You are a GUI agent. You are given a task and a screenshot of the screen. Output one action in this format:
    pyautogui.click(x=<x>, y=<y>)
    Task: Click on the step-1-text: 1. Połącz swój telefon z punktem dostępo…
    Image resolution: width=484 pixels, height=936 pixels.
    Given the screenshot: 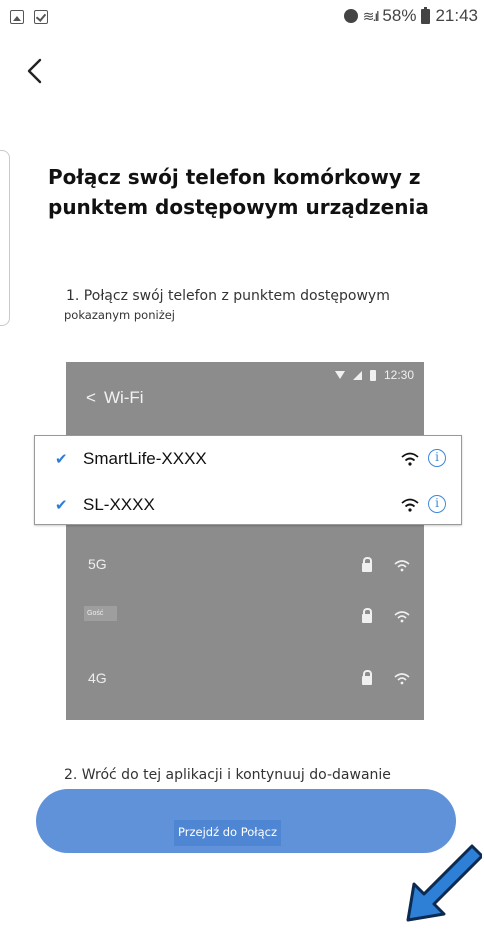 What is the action you would take?
    pyautogui.click(x=228, y=296)
    